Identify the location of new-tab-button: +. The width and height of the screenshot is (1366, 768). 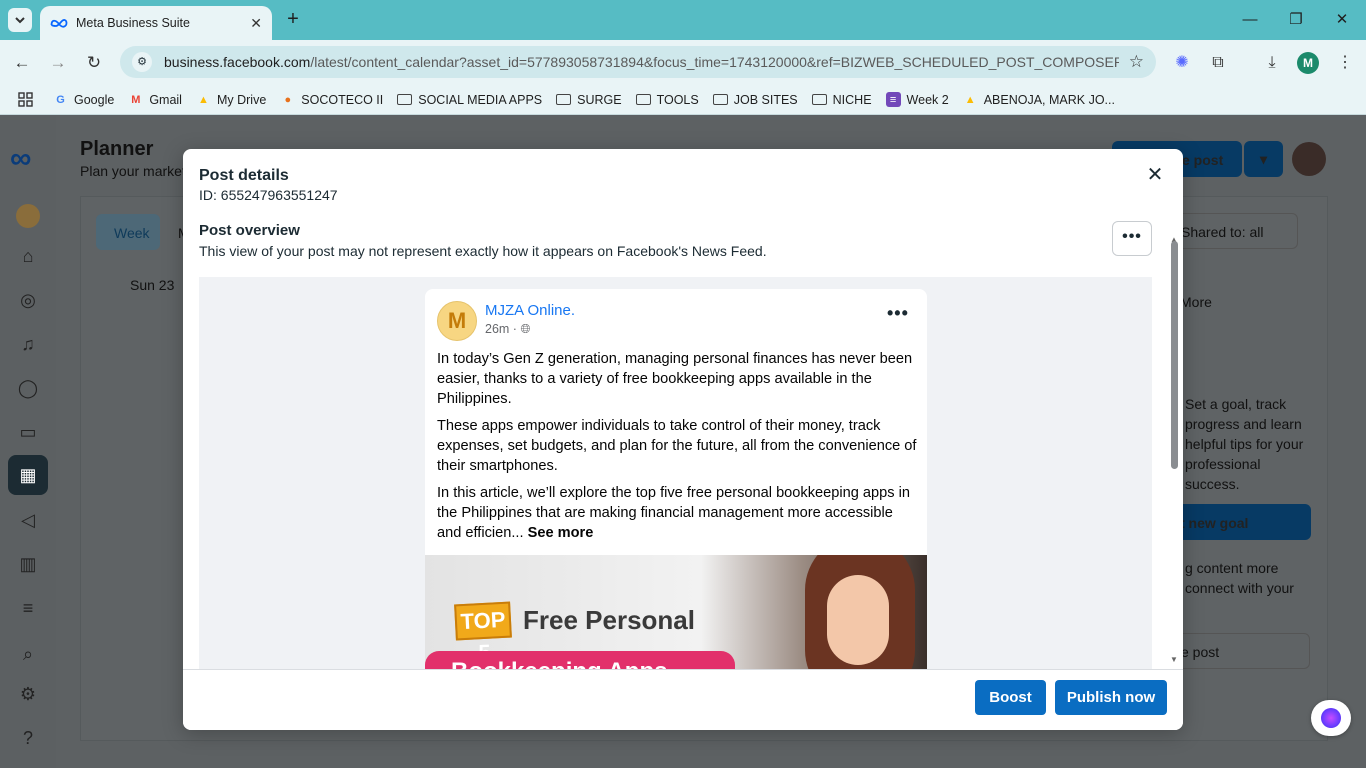
(293, 19).